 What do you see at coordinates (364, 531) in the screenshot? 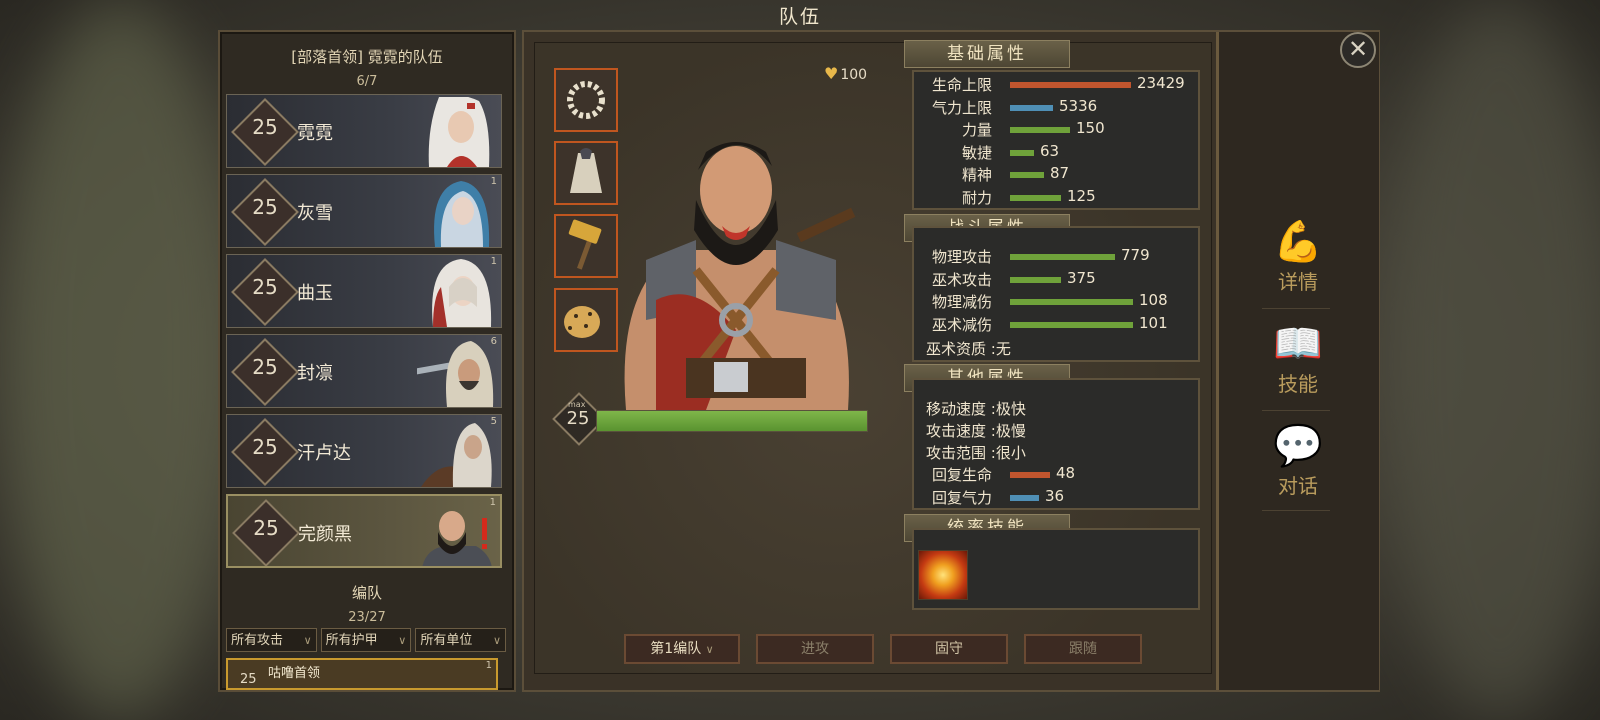
I see `hero-card-wanyanhei: 25 完颜黑 1` at bounding box center [364, 531].